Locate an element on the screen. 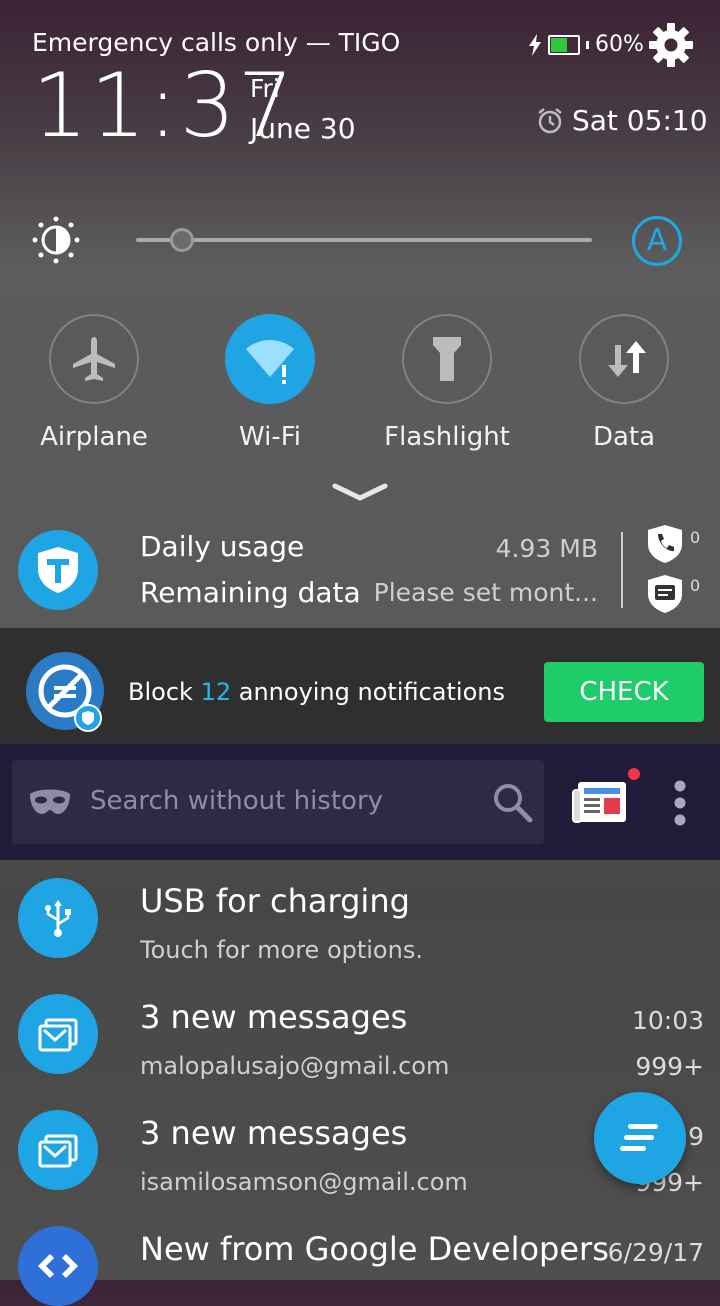  notification-subtitle: Touch for more options. is located at coordinates (281, 950).